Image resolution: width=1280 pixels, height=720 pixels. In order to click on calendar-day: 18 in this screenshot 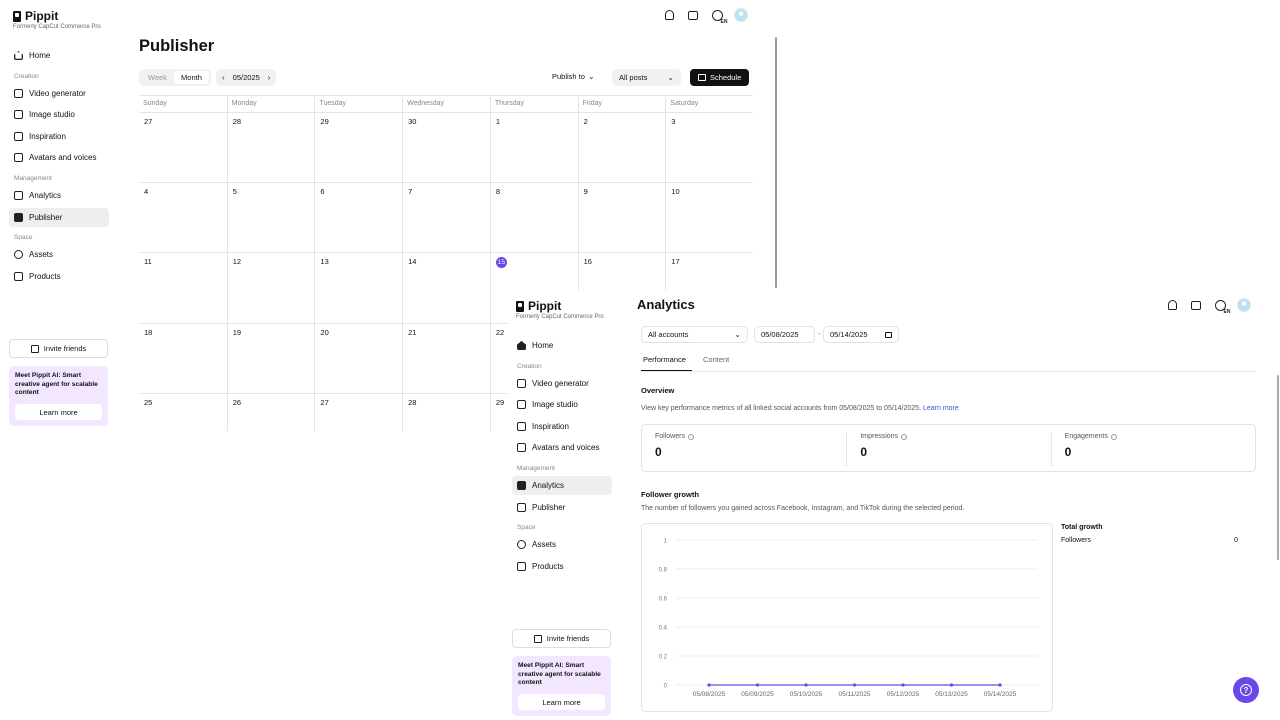, I will do `click(183, 358)`.